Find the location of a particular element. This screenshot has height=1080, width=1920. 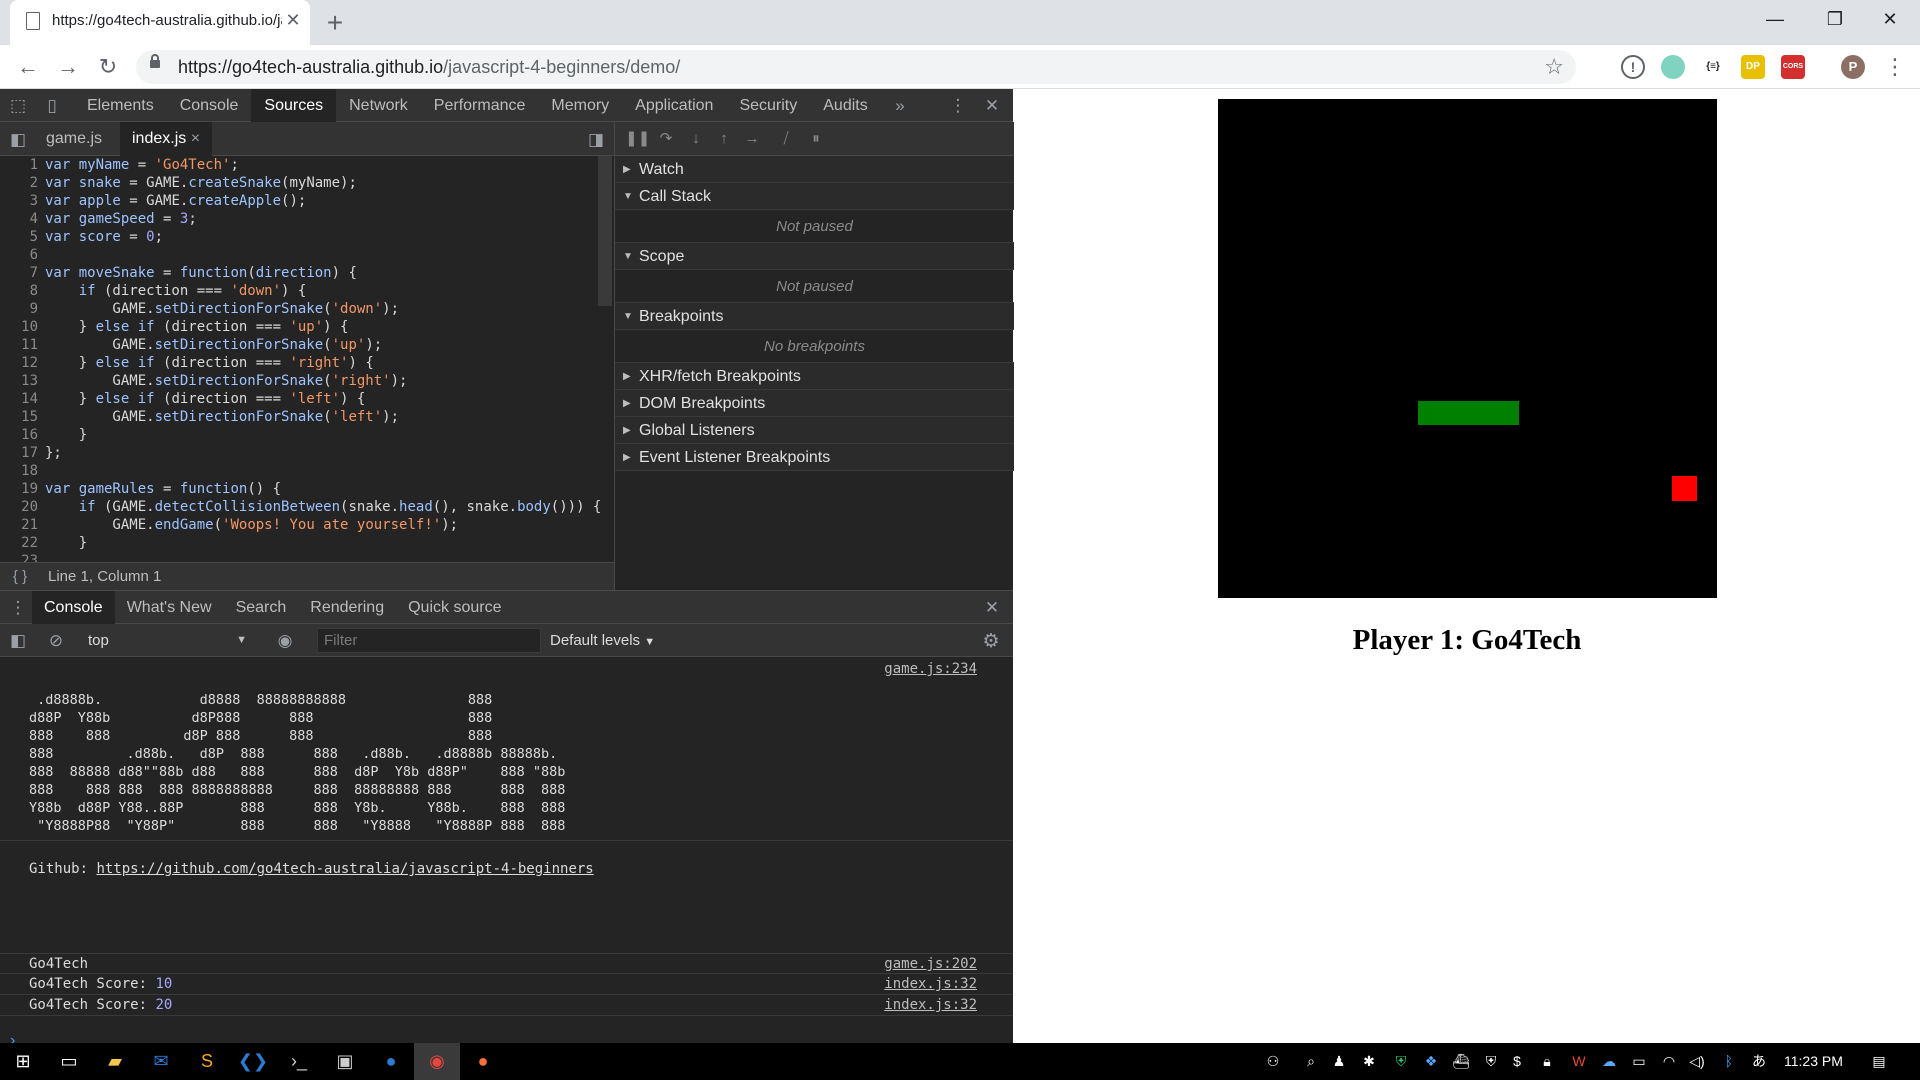

new-tab-button: + is located at coordinates (335, 23).